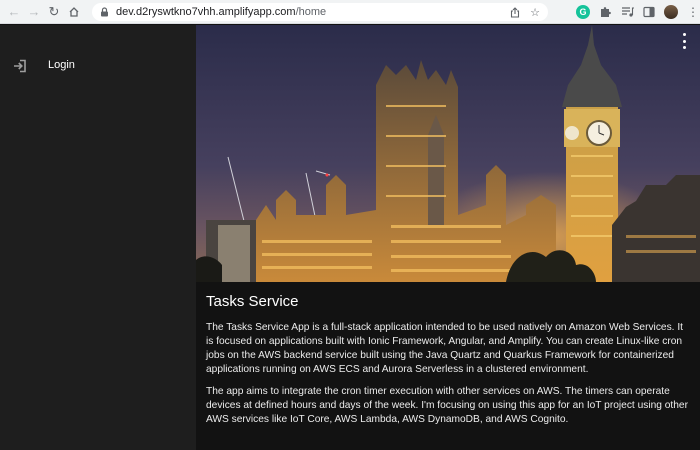 The image size is (700, 450). What do you see at coordinates (535, 12) in the screenshot?
I see `bookmark-star-icon: ☆` at bounding box center [535, 12].